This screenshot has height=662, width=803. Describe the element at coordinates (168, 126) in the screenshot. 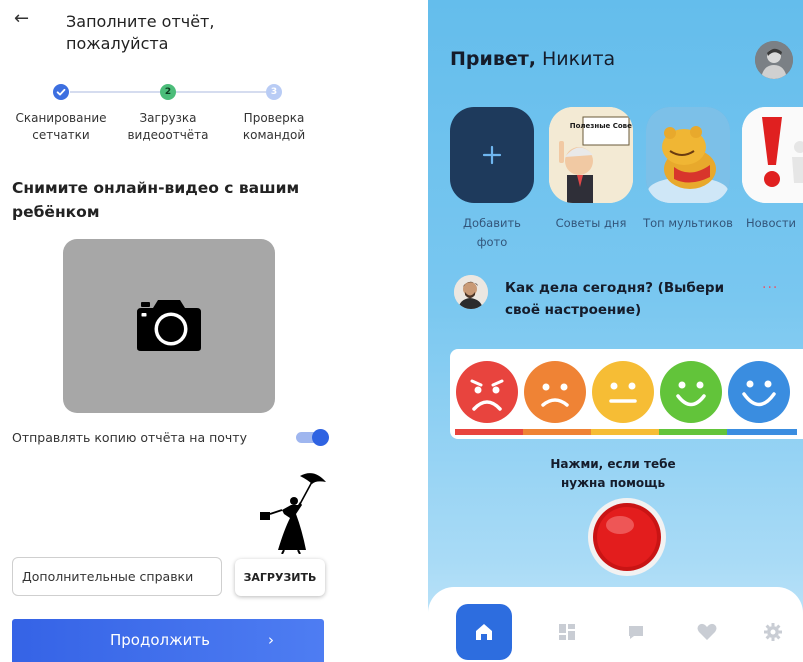

I see `step-2-label: Загрузка видеоотчёта` at that location.